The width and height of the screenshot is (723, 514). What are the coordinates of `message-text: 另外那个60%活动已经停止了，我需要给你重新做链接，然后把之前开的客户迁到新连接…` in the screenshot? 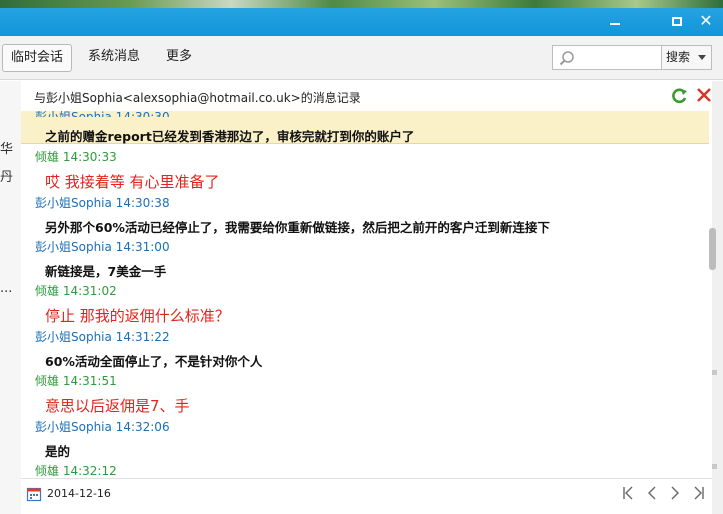 It's located at (297, 227).